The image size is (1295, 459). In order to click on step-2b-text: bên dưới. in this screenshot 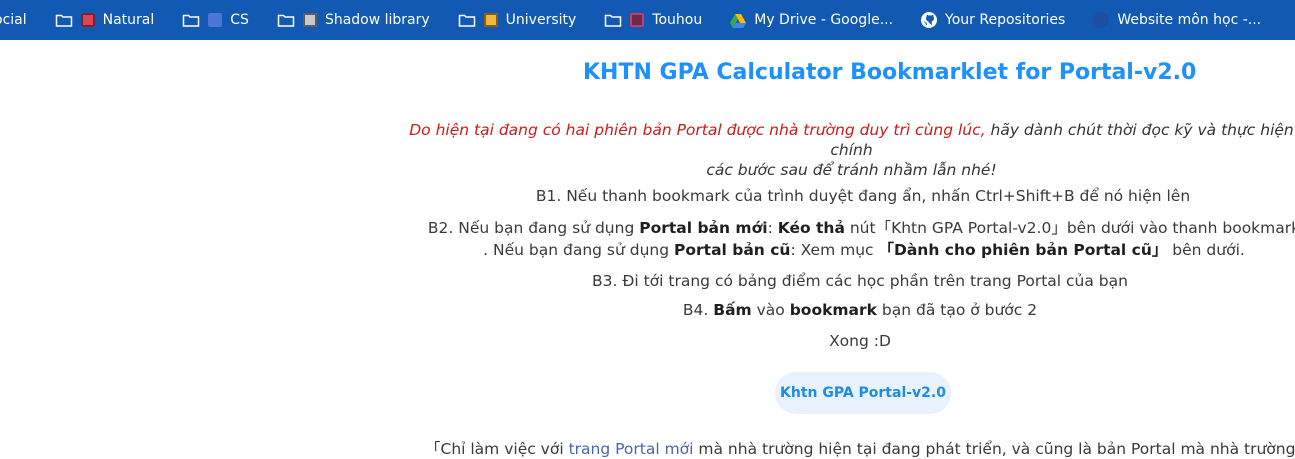, I will do `click(1206, 250)`.